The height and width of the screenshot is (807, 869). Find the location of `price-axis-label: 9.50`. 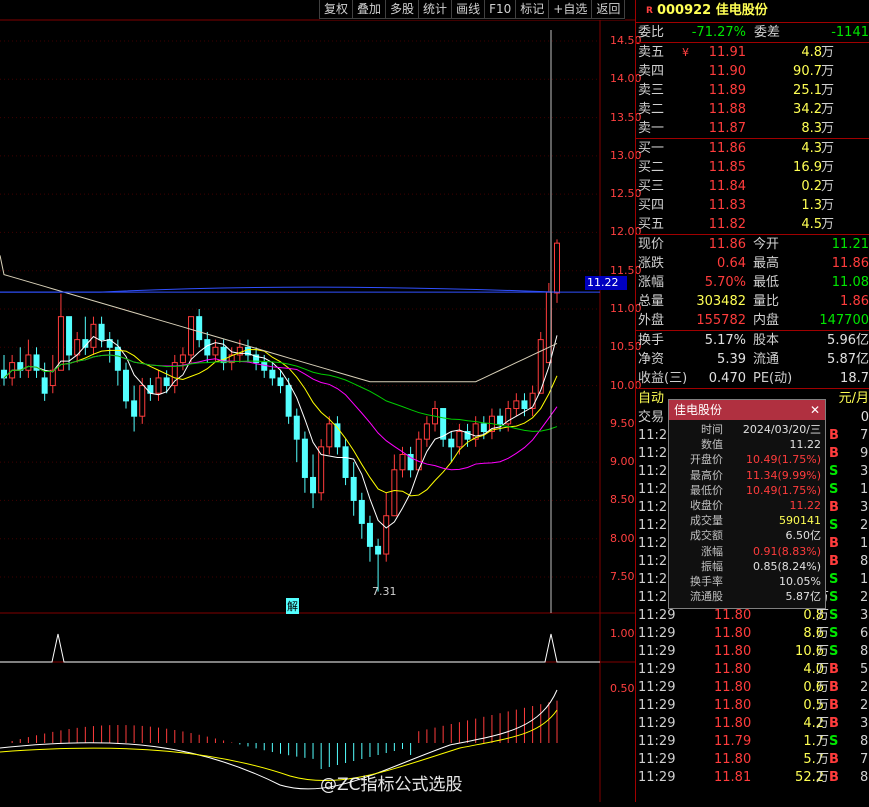

price-axis-label: 9.50 is located at coordinates (622, 423).